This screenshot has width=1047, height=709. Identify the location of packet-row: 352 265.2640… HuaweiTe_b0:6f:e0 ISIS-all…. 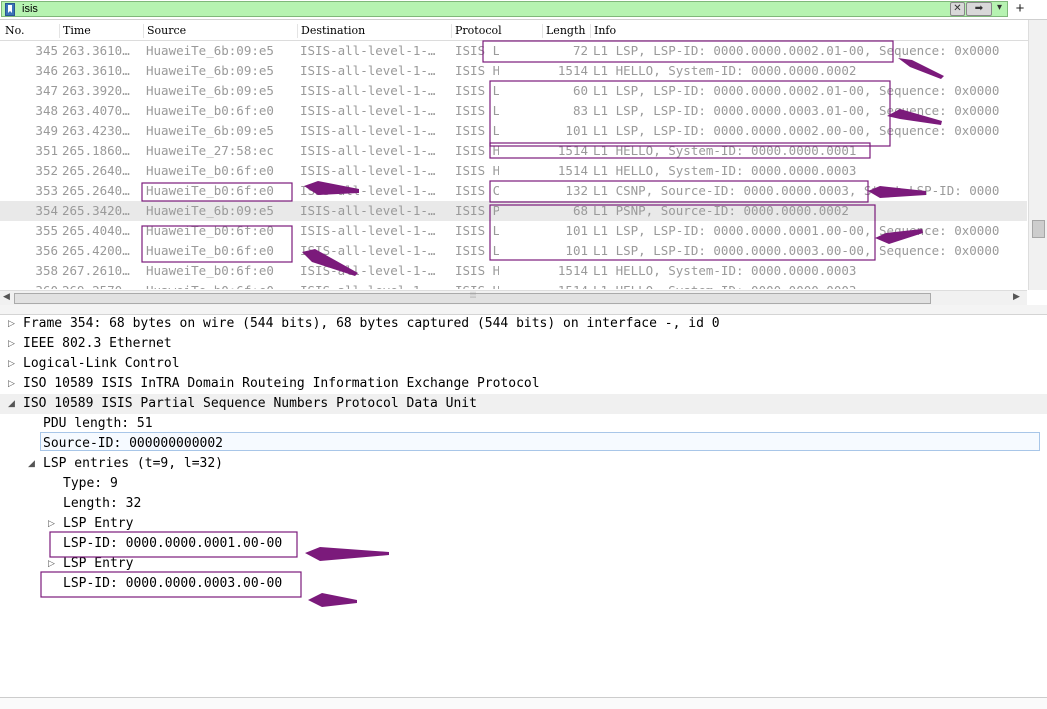
(513, 171).